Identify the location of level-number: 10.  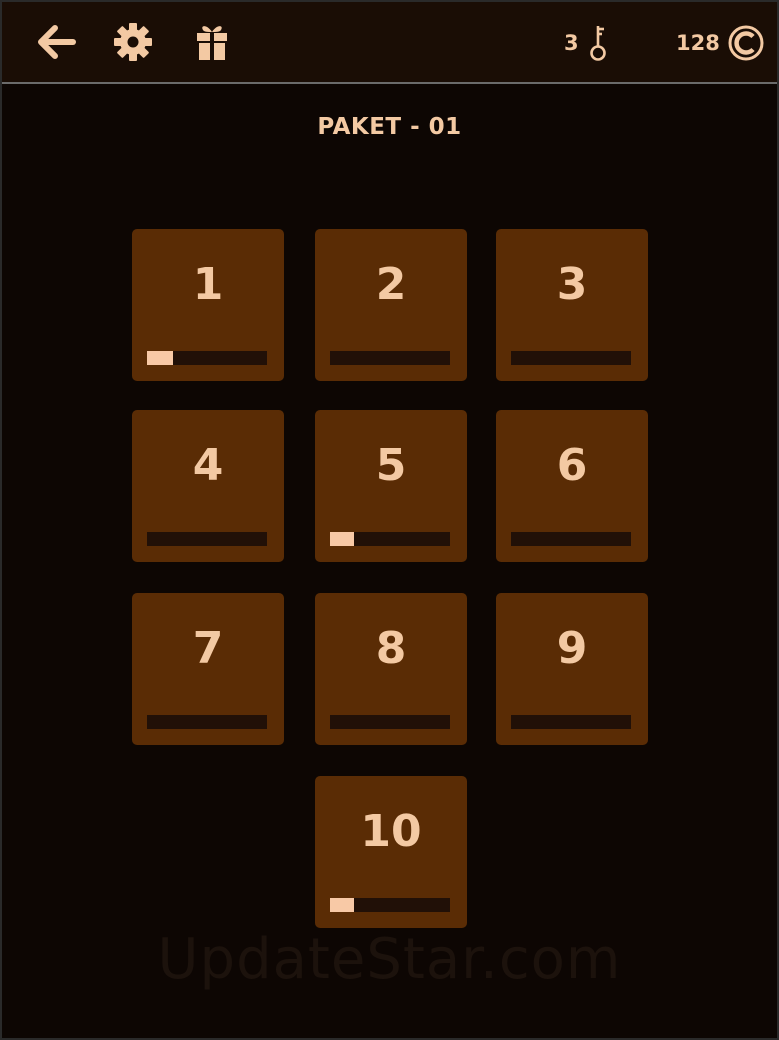
(391, 831).